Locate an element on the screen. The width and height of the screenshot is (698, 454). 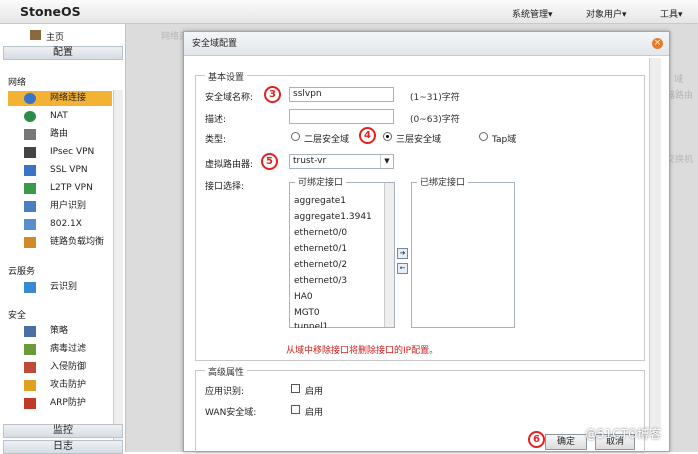
description-input is located at coordinates (341, 116).